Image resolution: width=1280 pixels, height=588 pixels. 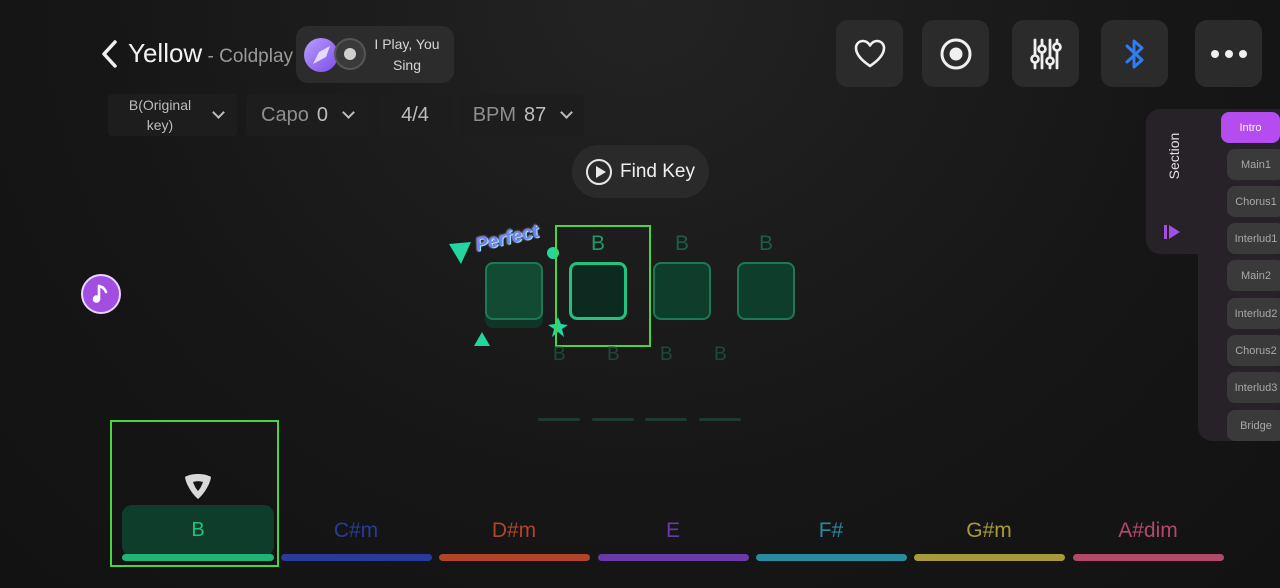 I want to click on chord-option: F#, so click(x=831, y=531).